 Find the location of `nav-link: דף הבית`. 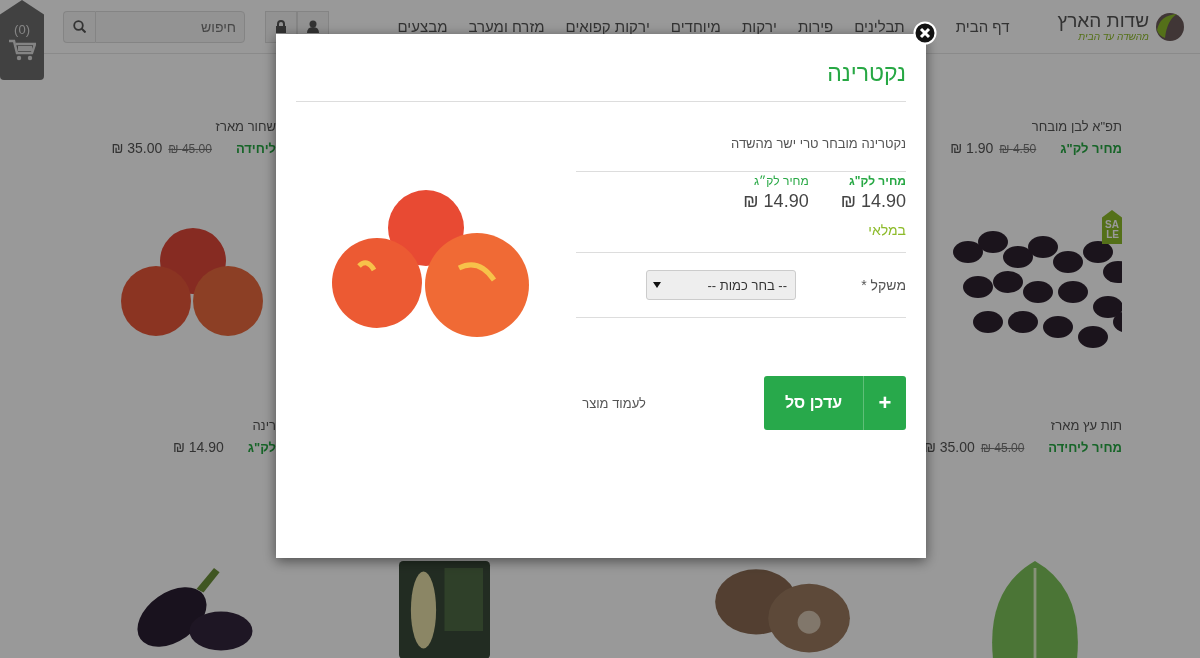

nav-link: דף הבית is located at coordinates (982, 26).